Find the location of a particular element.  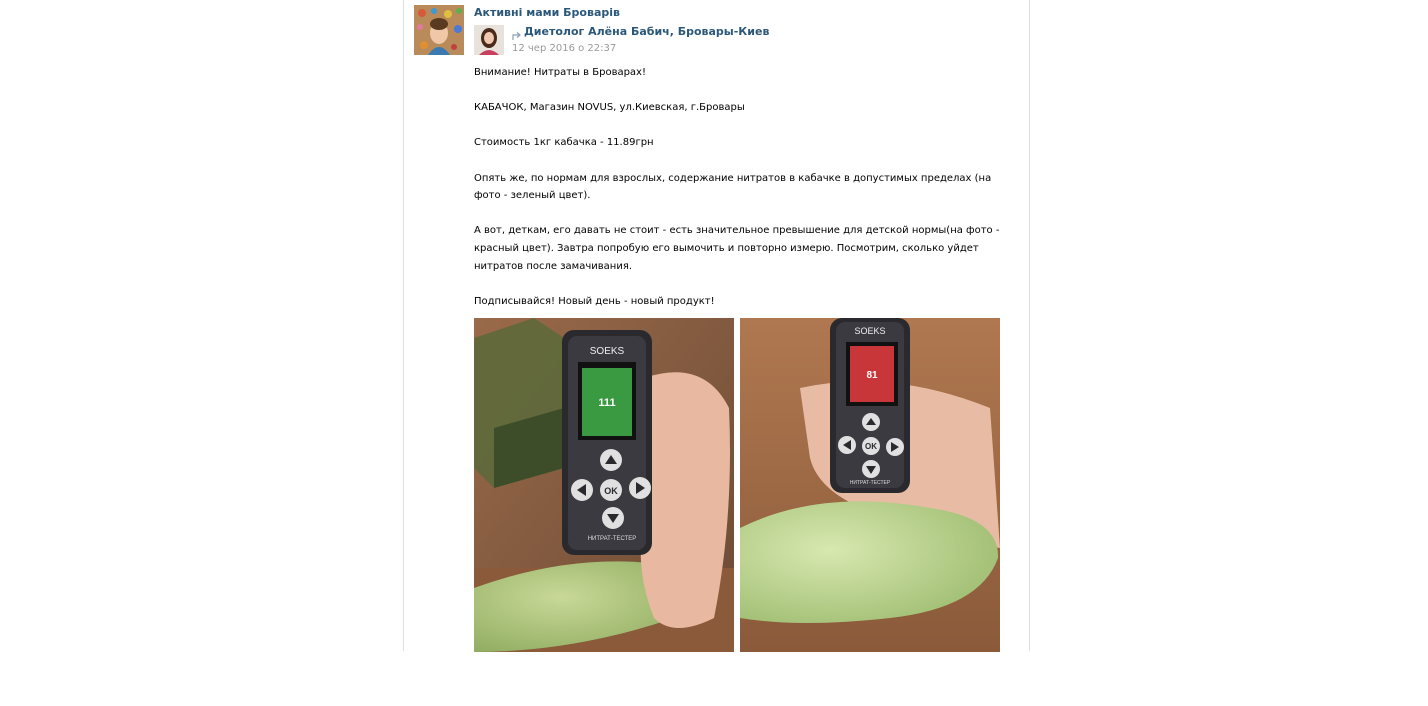

post-paragraph: Внимание! Нитраты в Броварах! is located at coordinates (560, 72).